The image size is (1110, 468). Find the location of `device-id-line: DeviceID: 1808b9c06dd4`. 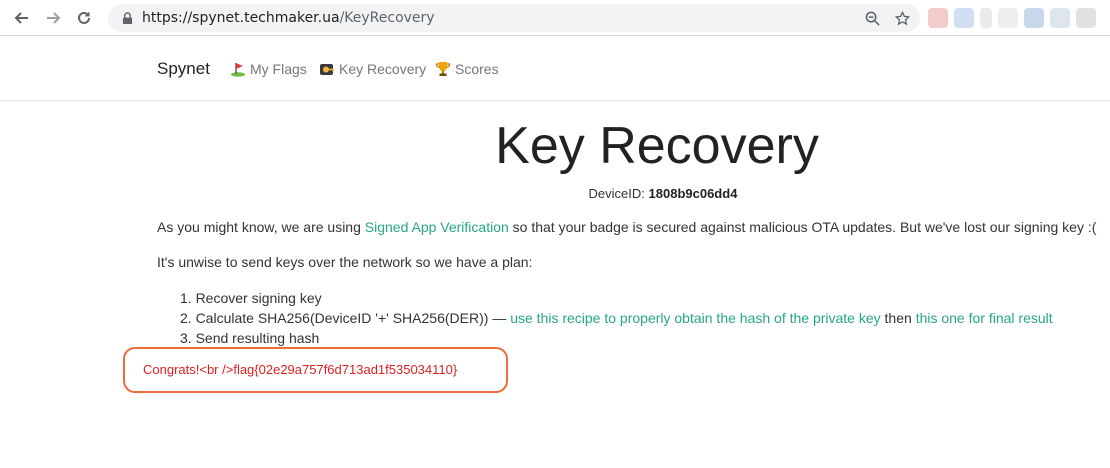

device-id-line: DeviceID: 1808b9c06dd4 is located at coordinates (555, 193).